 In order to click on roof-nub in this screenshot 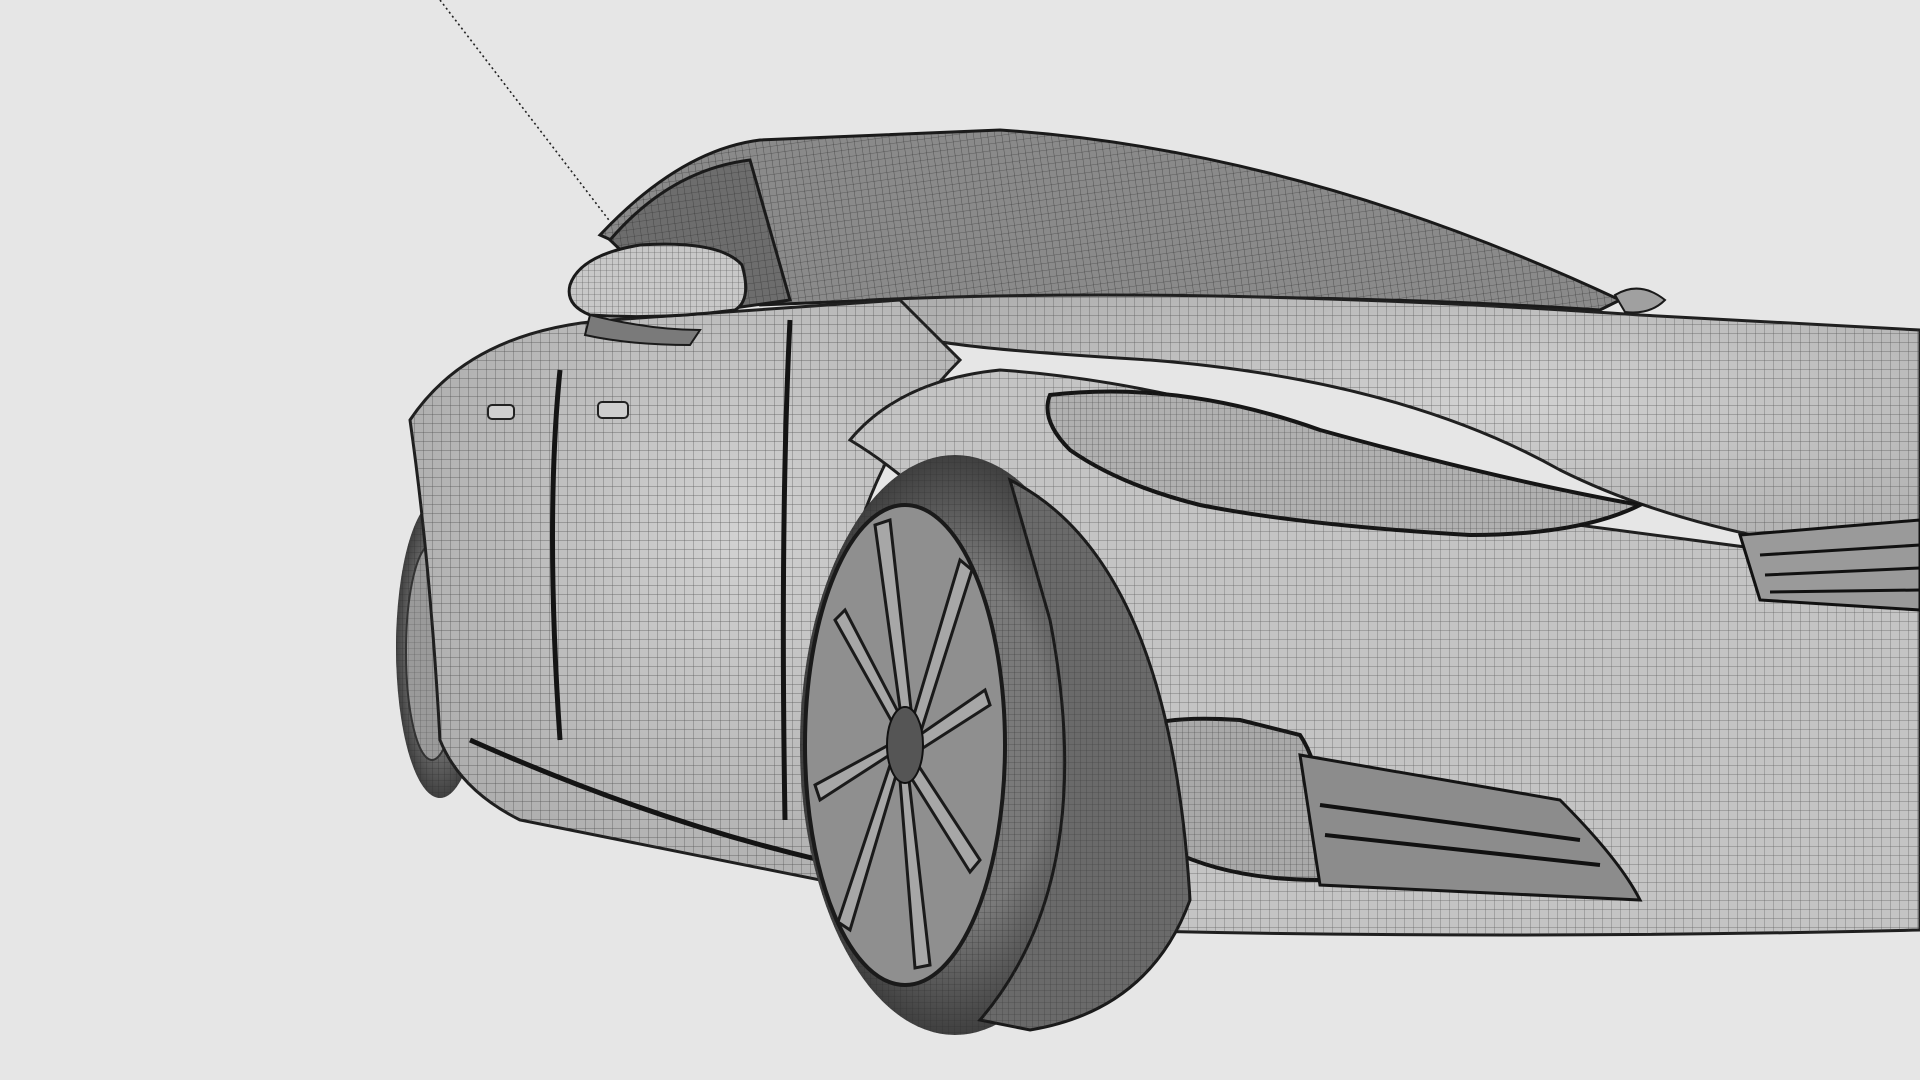, I will do `click(1640, 300)`.